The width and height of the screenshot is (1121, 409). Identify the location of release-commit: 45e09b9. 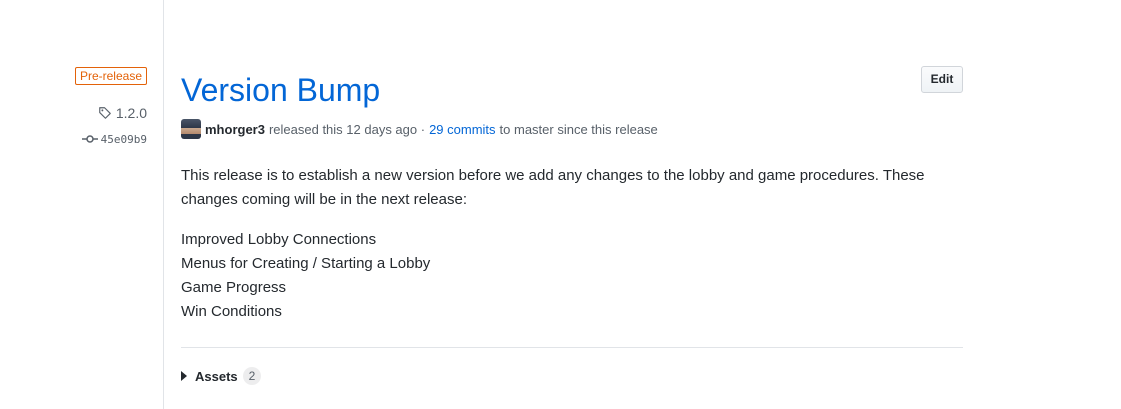
(114, 139).